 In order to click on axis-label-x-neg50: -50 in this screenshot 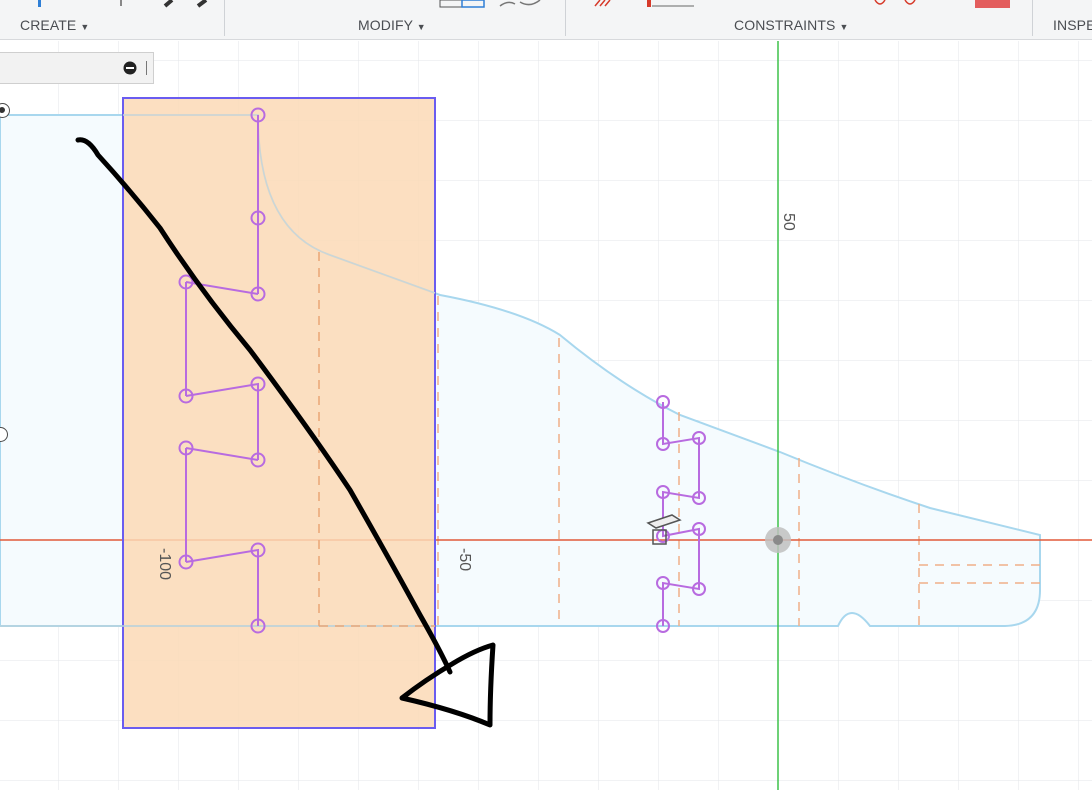, I will do `click(464, 560)`.